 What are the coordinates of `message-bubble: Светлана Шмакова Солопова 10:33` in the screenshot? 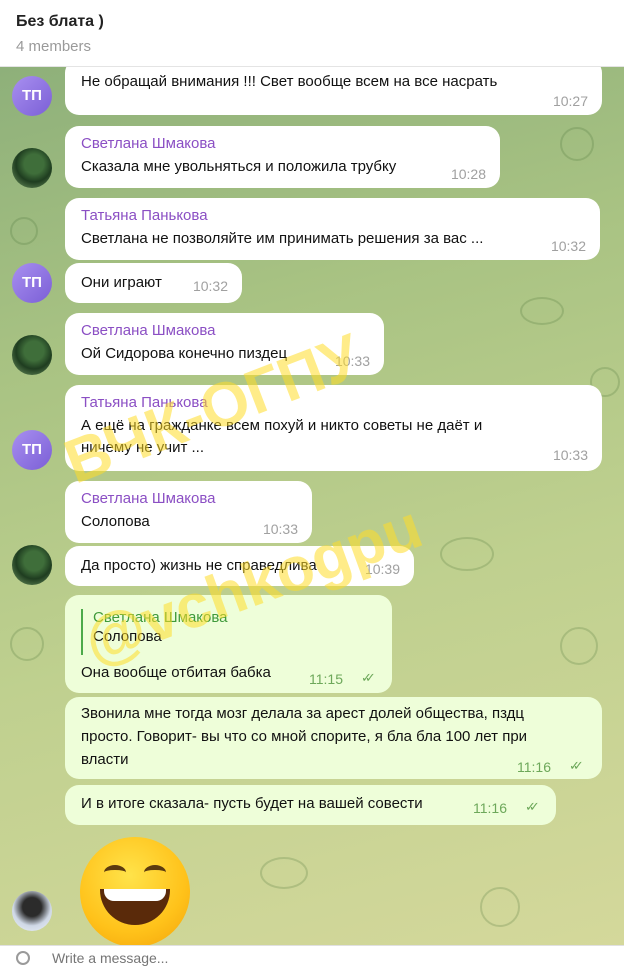 It's located at (188, 512).